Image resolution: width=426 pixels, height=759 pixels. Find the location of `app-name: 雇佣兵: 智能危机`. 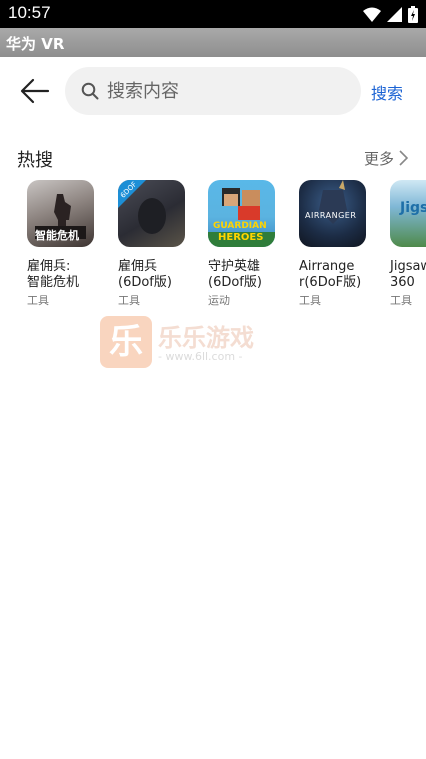

app-name: 雇佣兵: 智能危机 is located at coordinates (53, 274).